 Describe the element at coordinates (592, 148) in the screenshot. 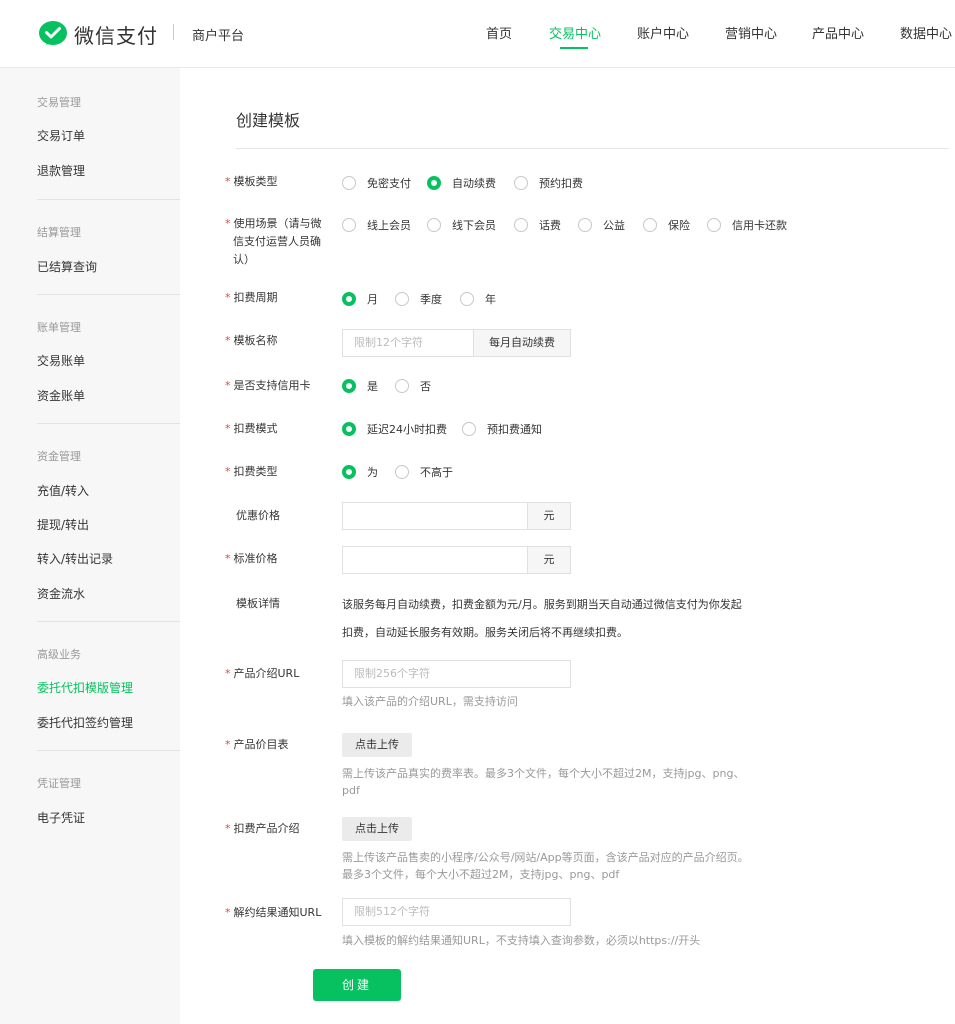

I see `title-divider` at that location.